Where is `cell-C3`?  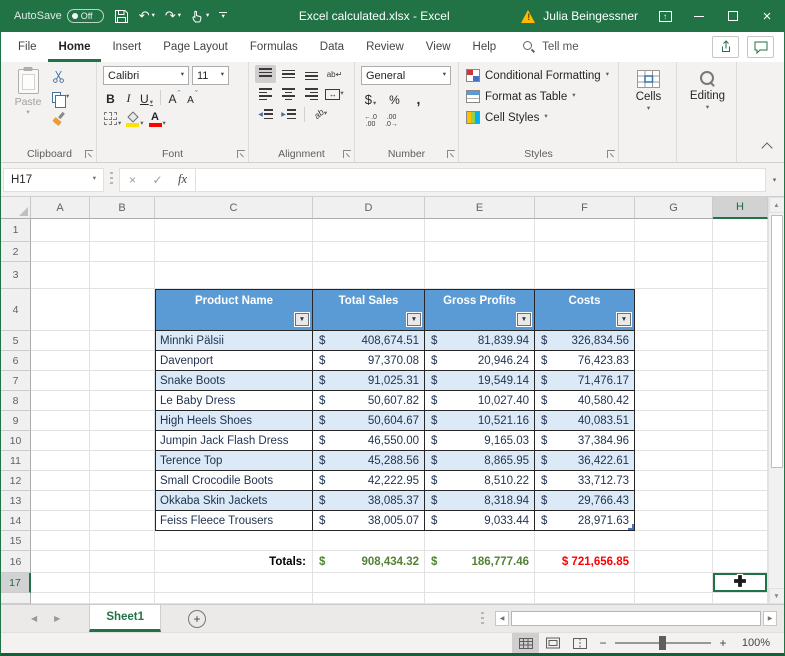
cell-C3 is located at coordinates (234, 275).